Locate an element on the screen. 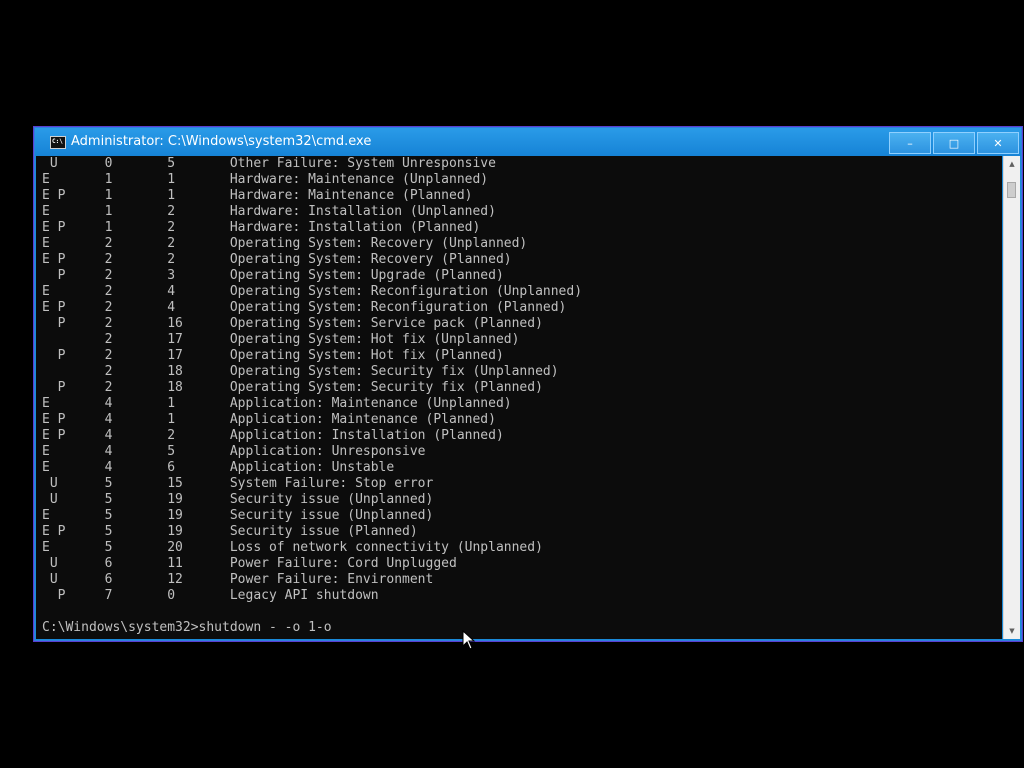 This screenshot has width=1024, height=768. maximize-icon: □ is located at coordinates (954, 143).